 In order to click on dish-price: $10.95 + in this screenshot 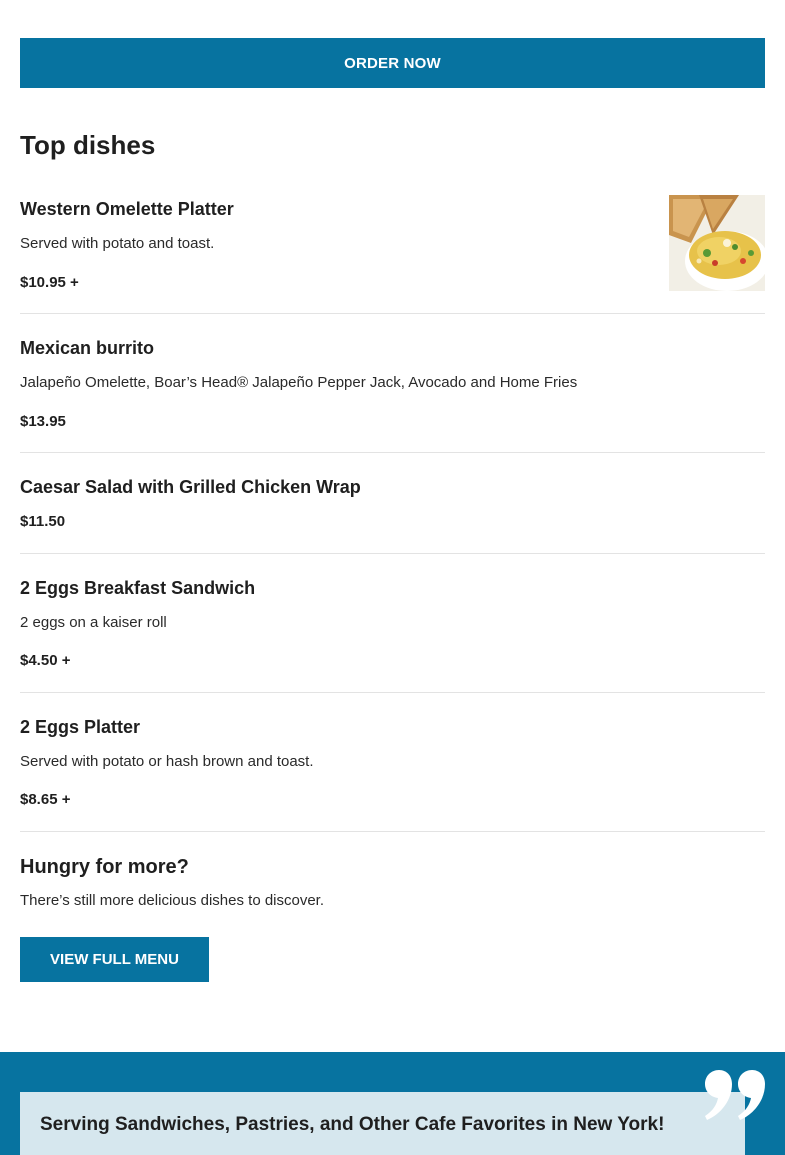, I will do `click(49, 282)`.